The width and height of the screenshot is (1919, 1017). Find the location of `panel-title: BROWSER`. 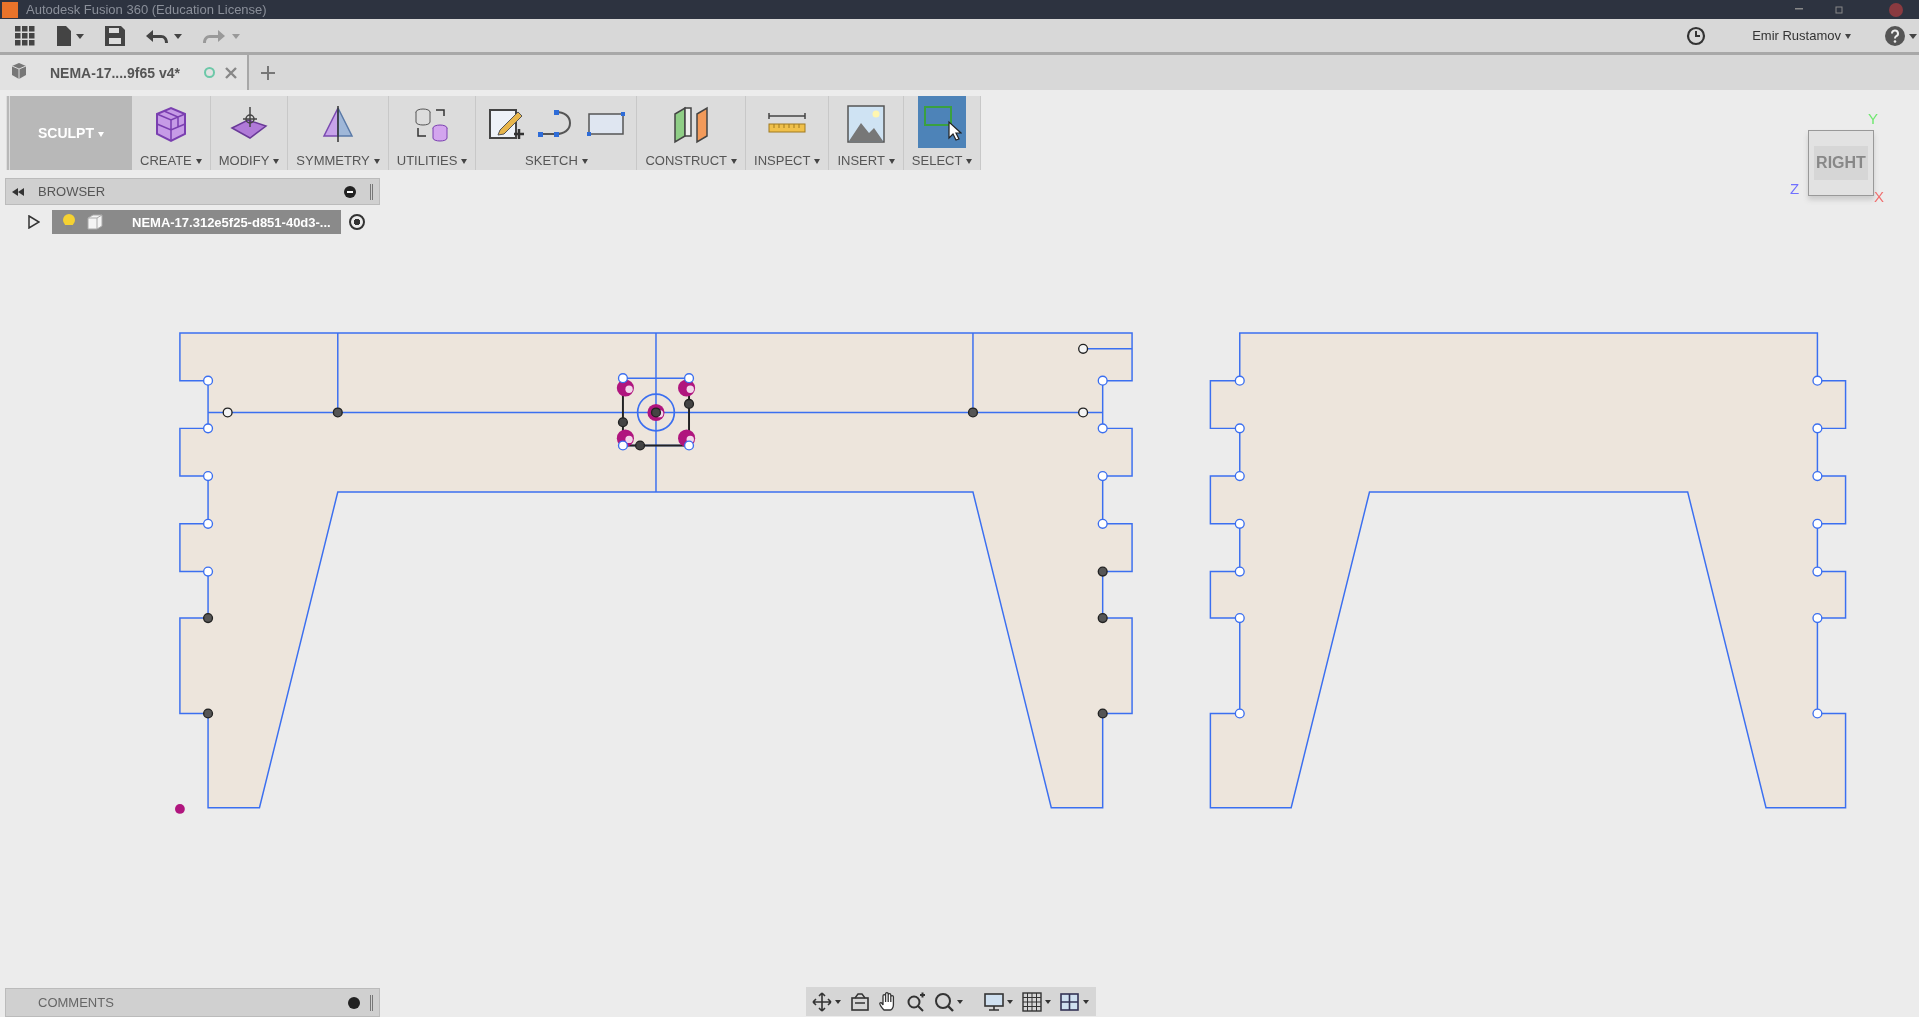

panel-title: BROWSER is located at coordinates (72, 191).